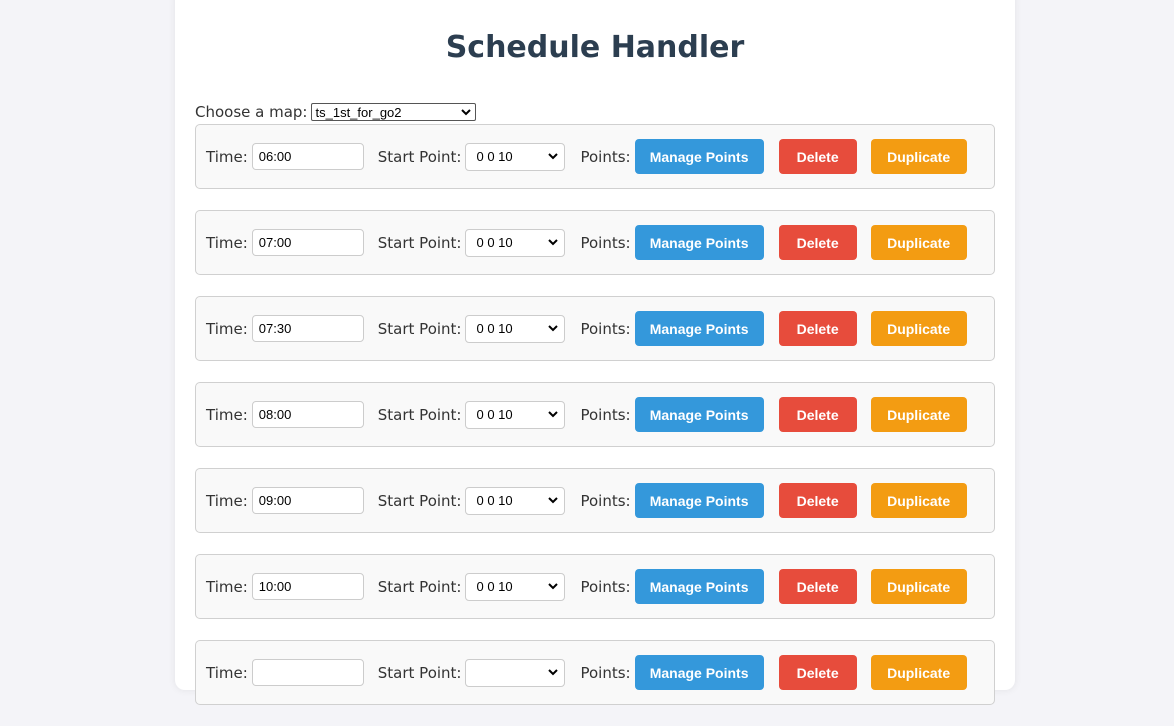 This screenshot has height=726, width=1174. Describe the element at coordinates (275, 156) in the screenshot. I see `time-value: 06:00` at that location.